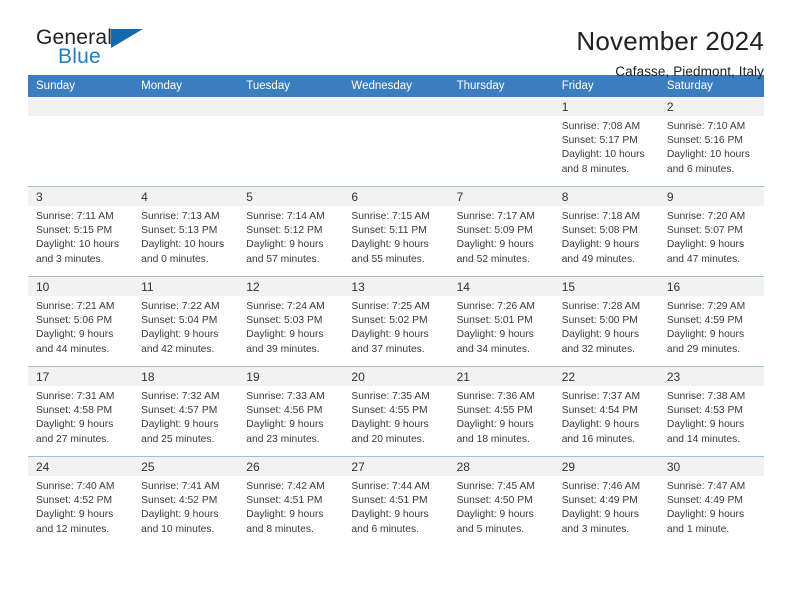 The height and width of the screenshot is (612, 792). What do you see at coordinates (389, 231) in the screenshot?
I see `sunset-text: Sunset: 5:11 PM` at bounding box center [389, 231].